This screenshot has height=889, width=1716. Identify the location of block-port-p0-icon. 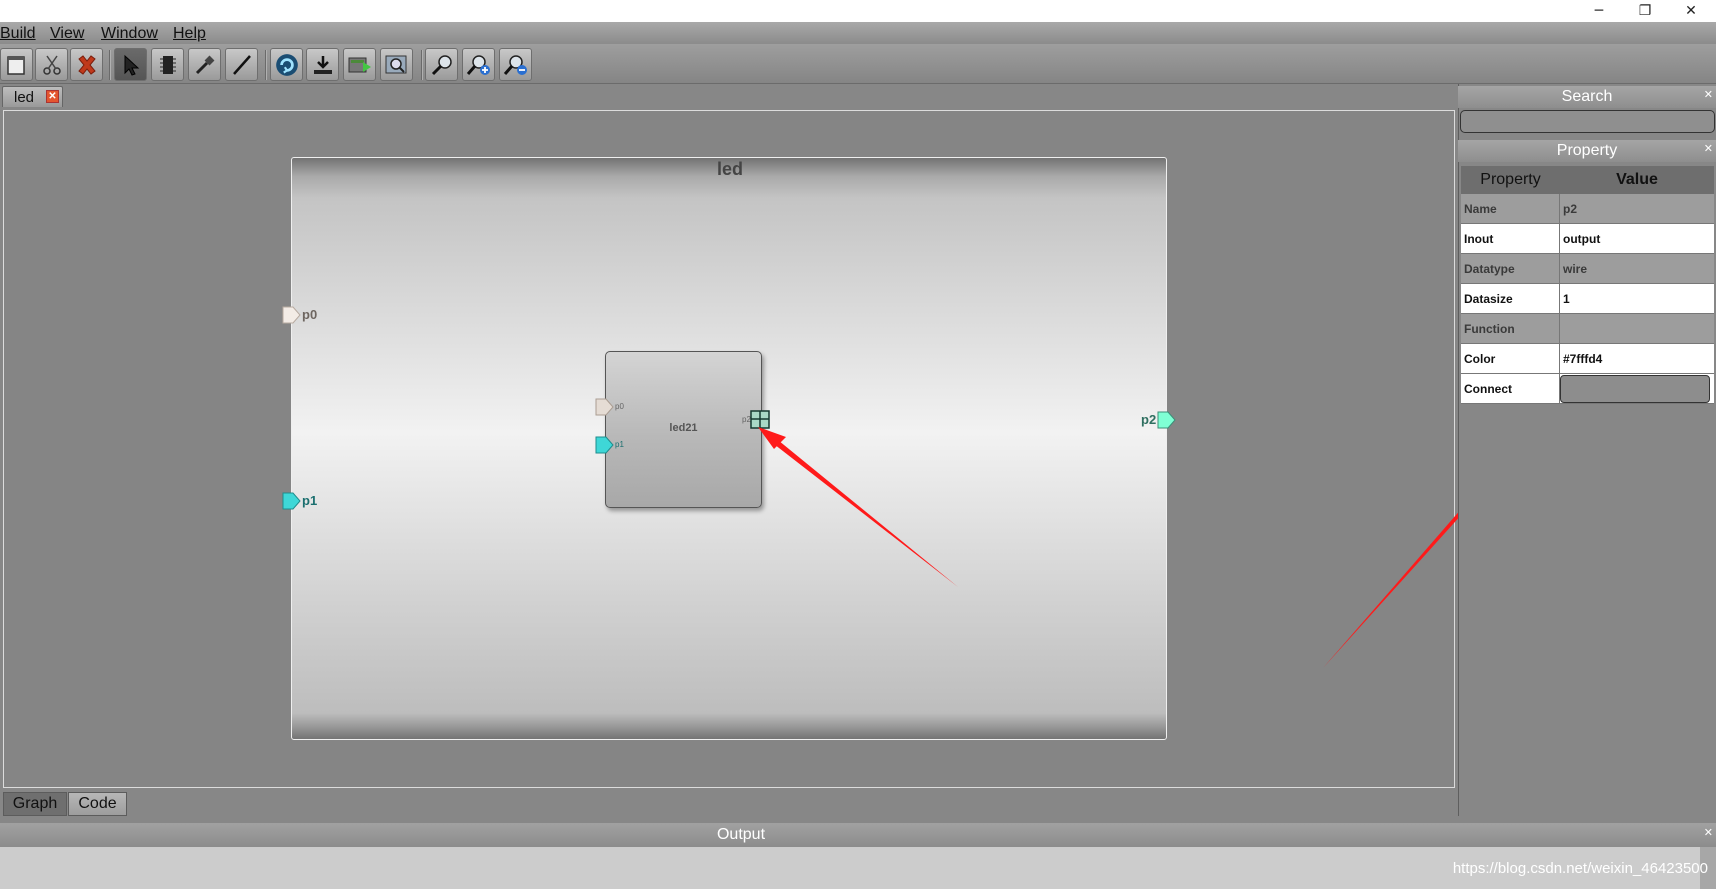
(605, 407).